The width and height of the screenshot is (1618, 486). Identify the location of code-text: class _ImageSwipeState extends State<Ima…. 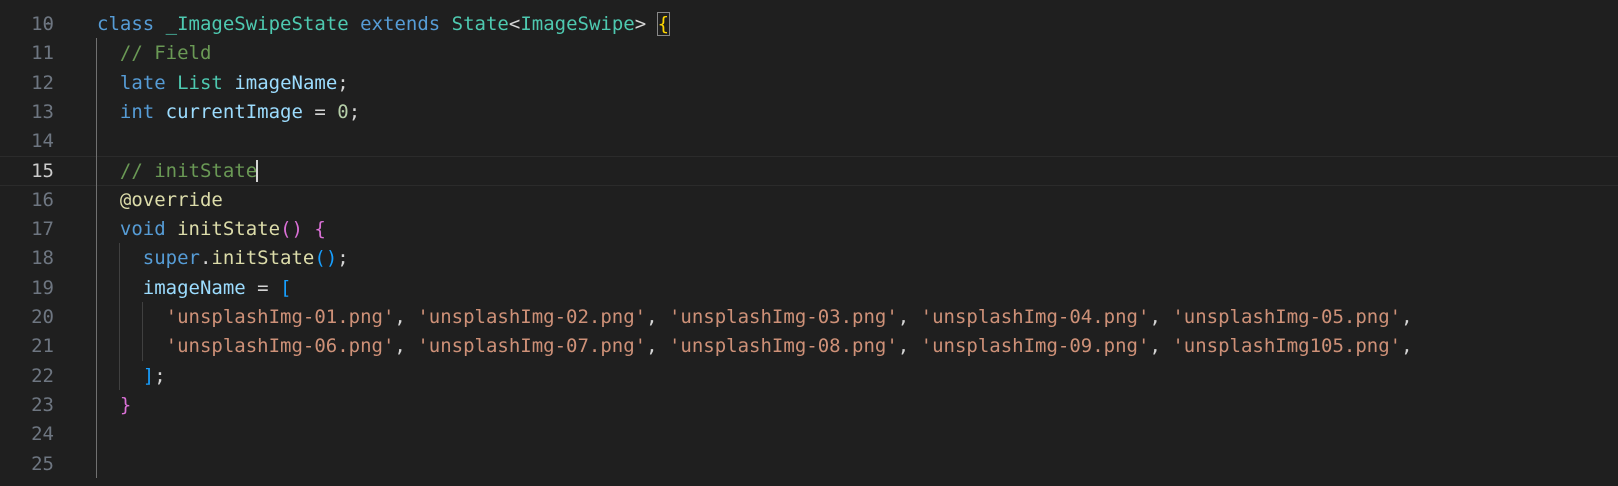
(384, 24).